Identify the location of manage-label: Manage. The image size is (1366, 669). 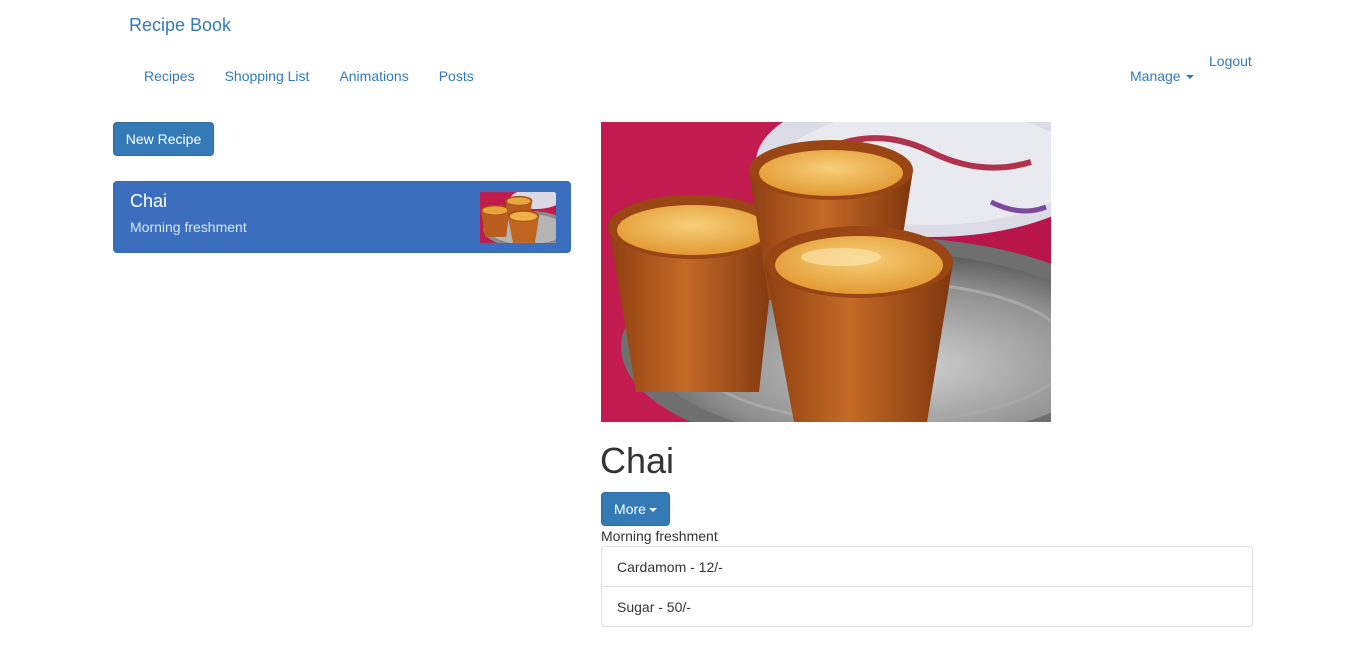
(1155, 76).